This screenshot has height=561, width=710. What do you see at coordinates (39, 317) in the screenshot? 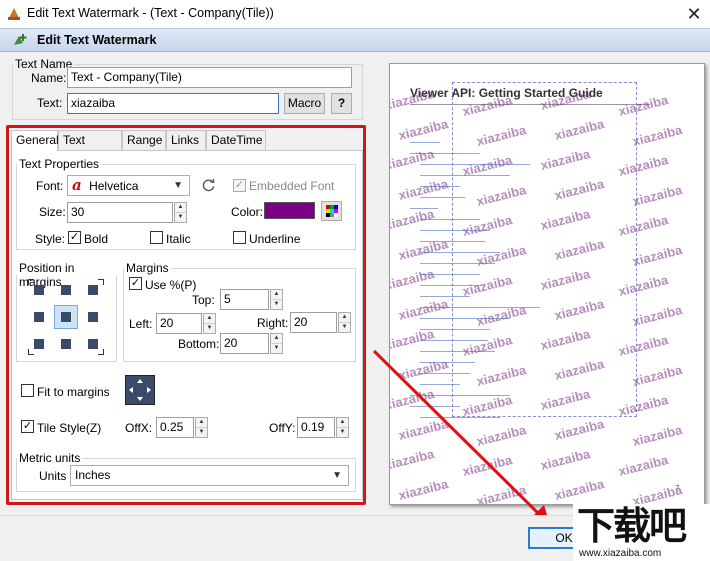
I see `position-middle-left` at bounding box center [39, 317].